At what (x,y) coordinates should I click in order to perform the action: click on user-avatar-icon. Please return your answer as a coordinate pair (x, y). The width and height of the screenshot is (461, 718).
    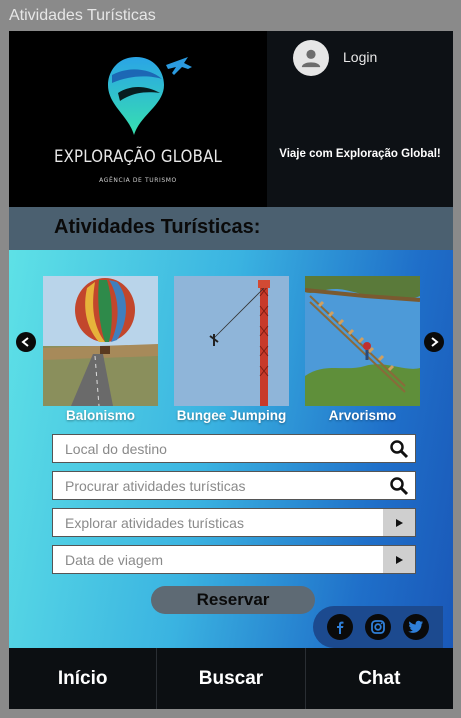
    Looking at the image, I should click on (311, 58).